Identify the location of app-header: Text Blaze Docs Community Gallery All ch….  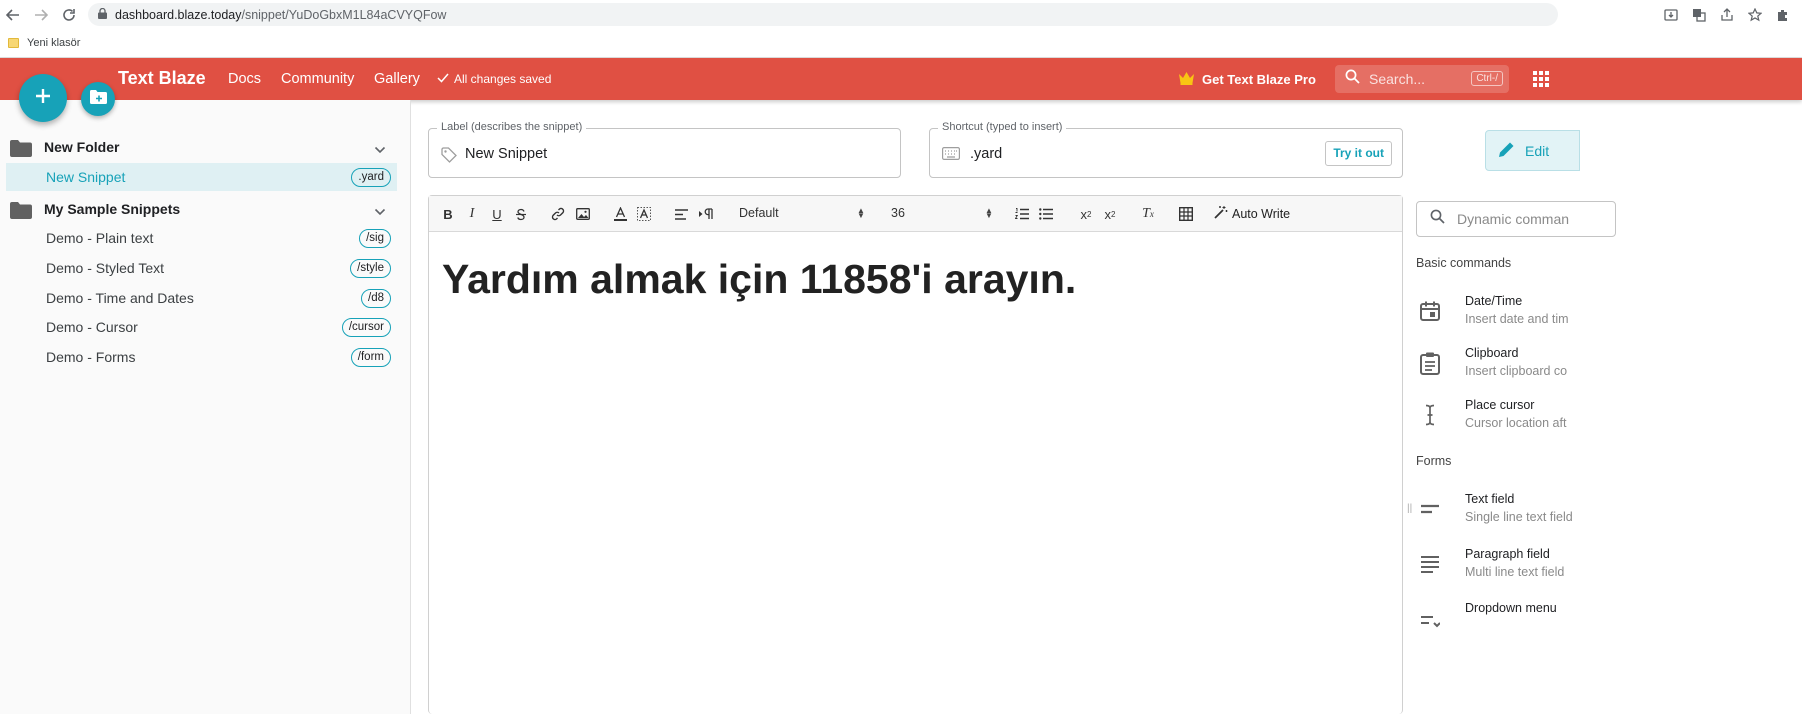
(901, 79).